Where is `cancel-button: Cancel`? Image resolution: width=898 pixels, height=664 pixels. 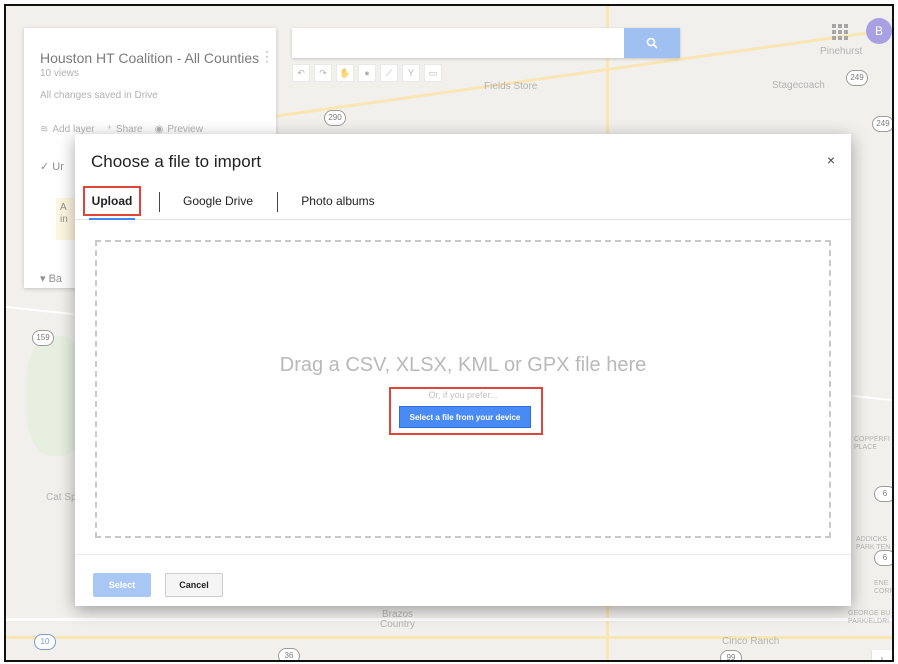
cancel-button: Cancel is located at coordinates (194, 585).